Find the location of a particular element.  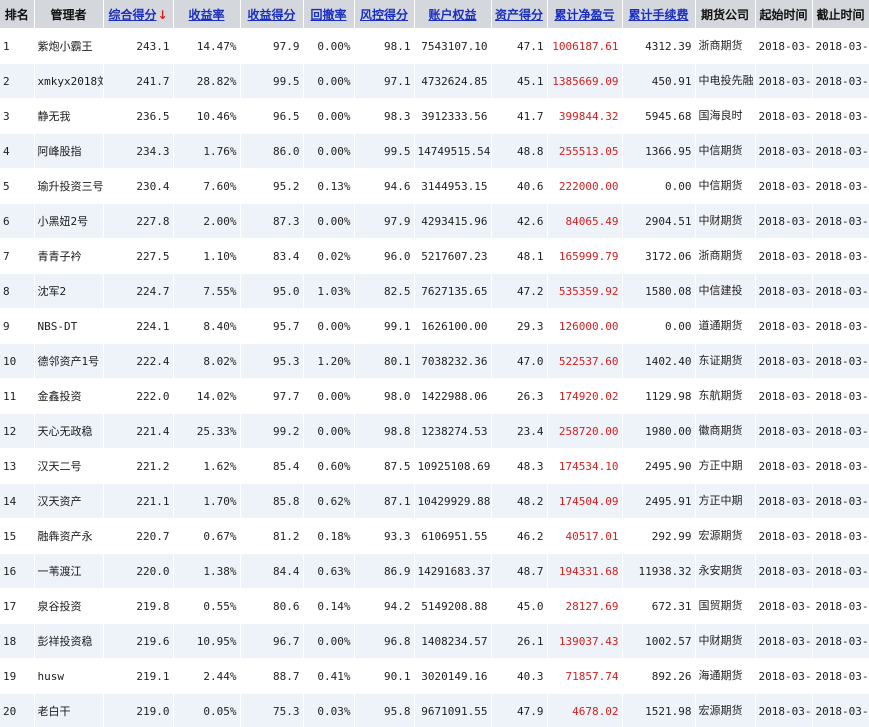

net-pnl-cell: 535359.92 is located at coordinates (585, 291).